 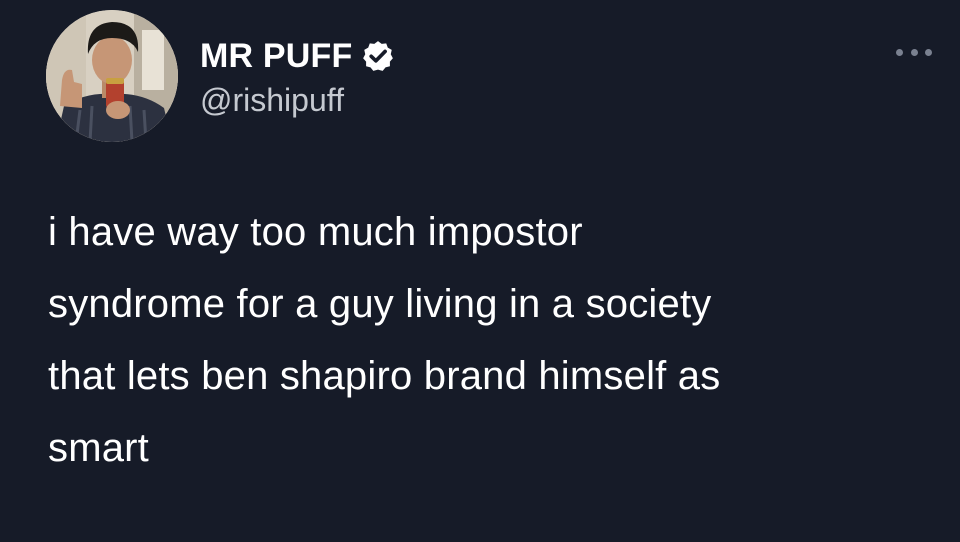 I want to click on user-handle: @rishipuff, so click(x=297, y=100).